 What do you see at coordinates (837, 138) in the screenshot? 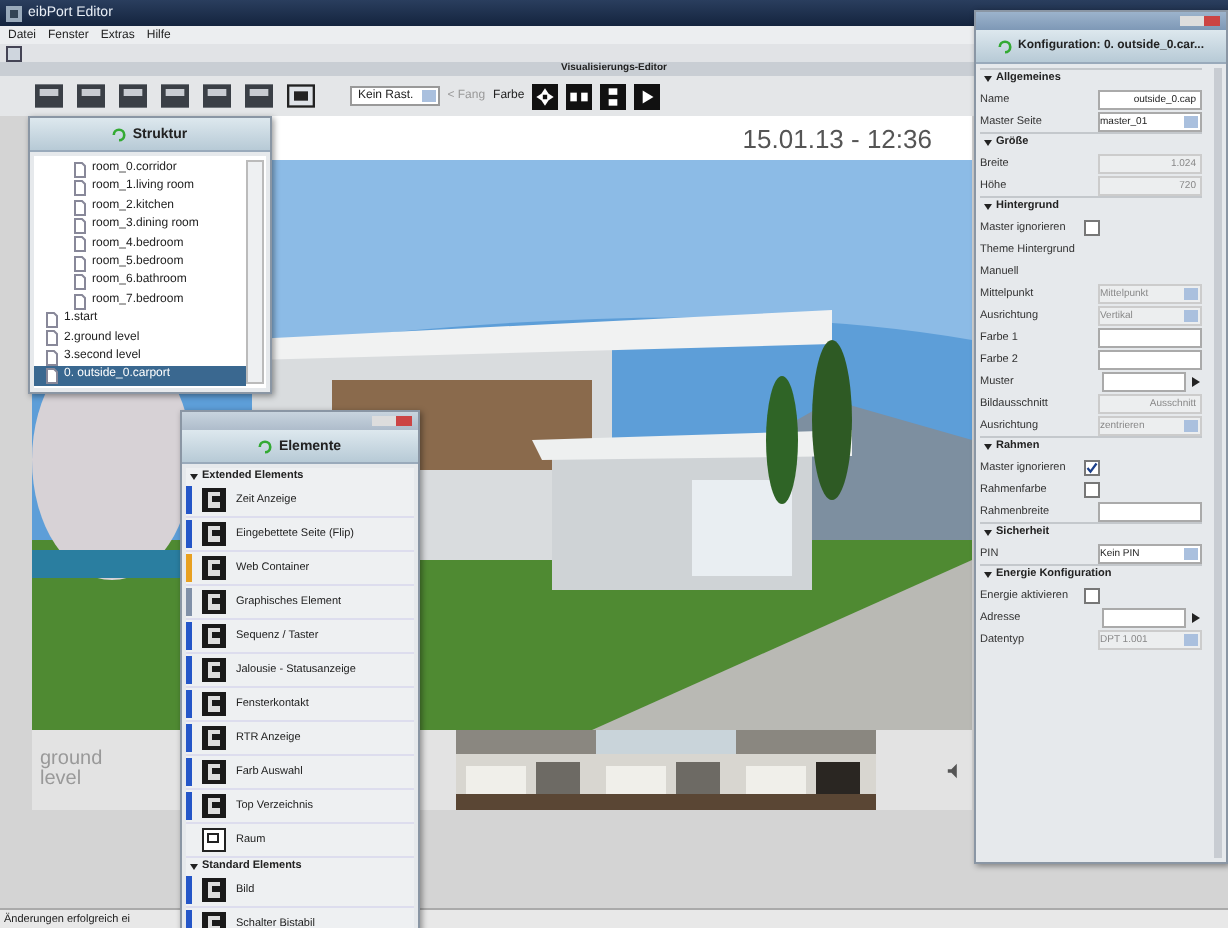
I see `timestamp: 15.01.13 - 12:36` at bounding box center [837, 138].